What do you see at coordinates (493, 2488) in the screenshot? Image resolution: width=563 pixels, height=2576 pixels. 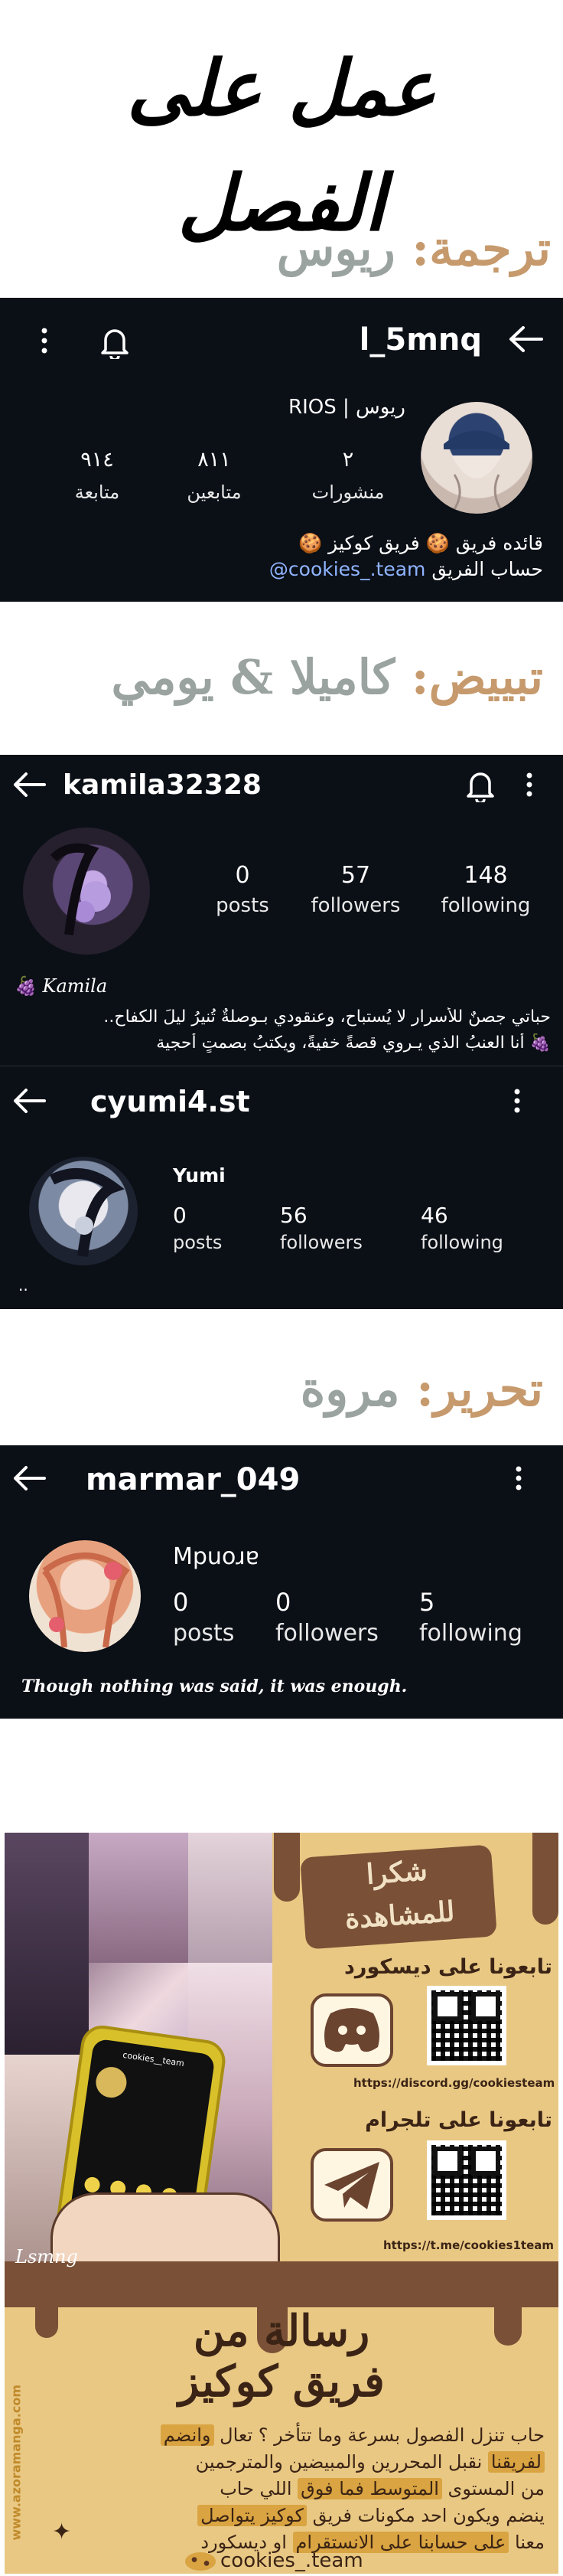 I see `message-text: من المستوى` at bounding box center [493, 2488].